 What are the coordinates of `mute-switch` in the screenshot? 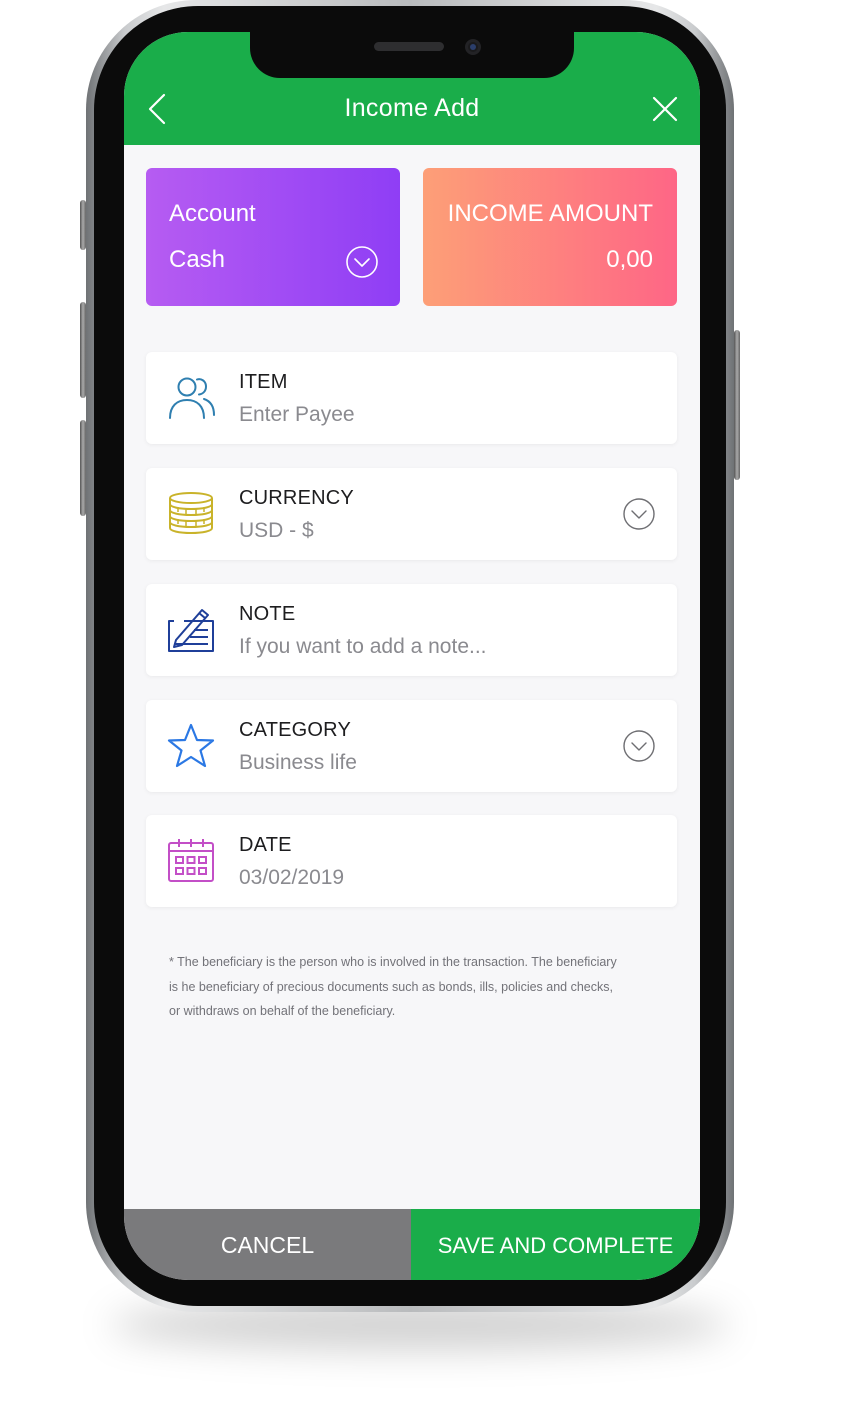 It's located at (83, 225).